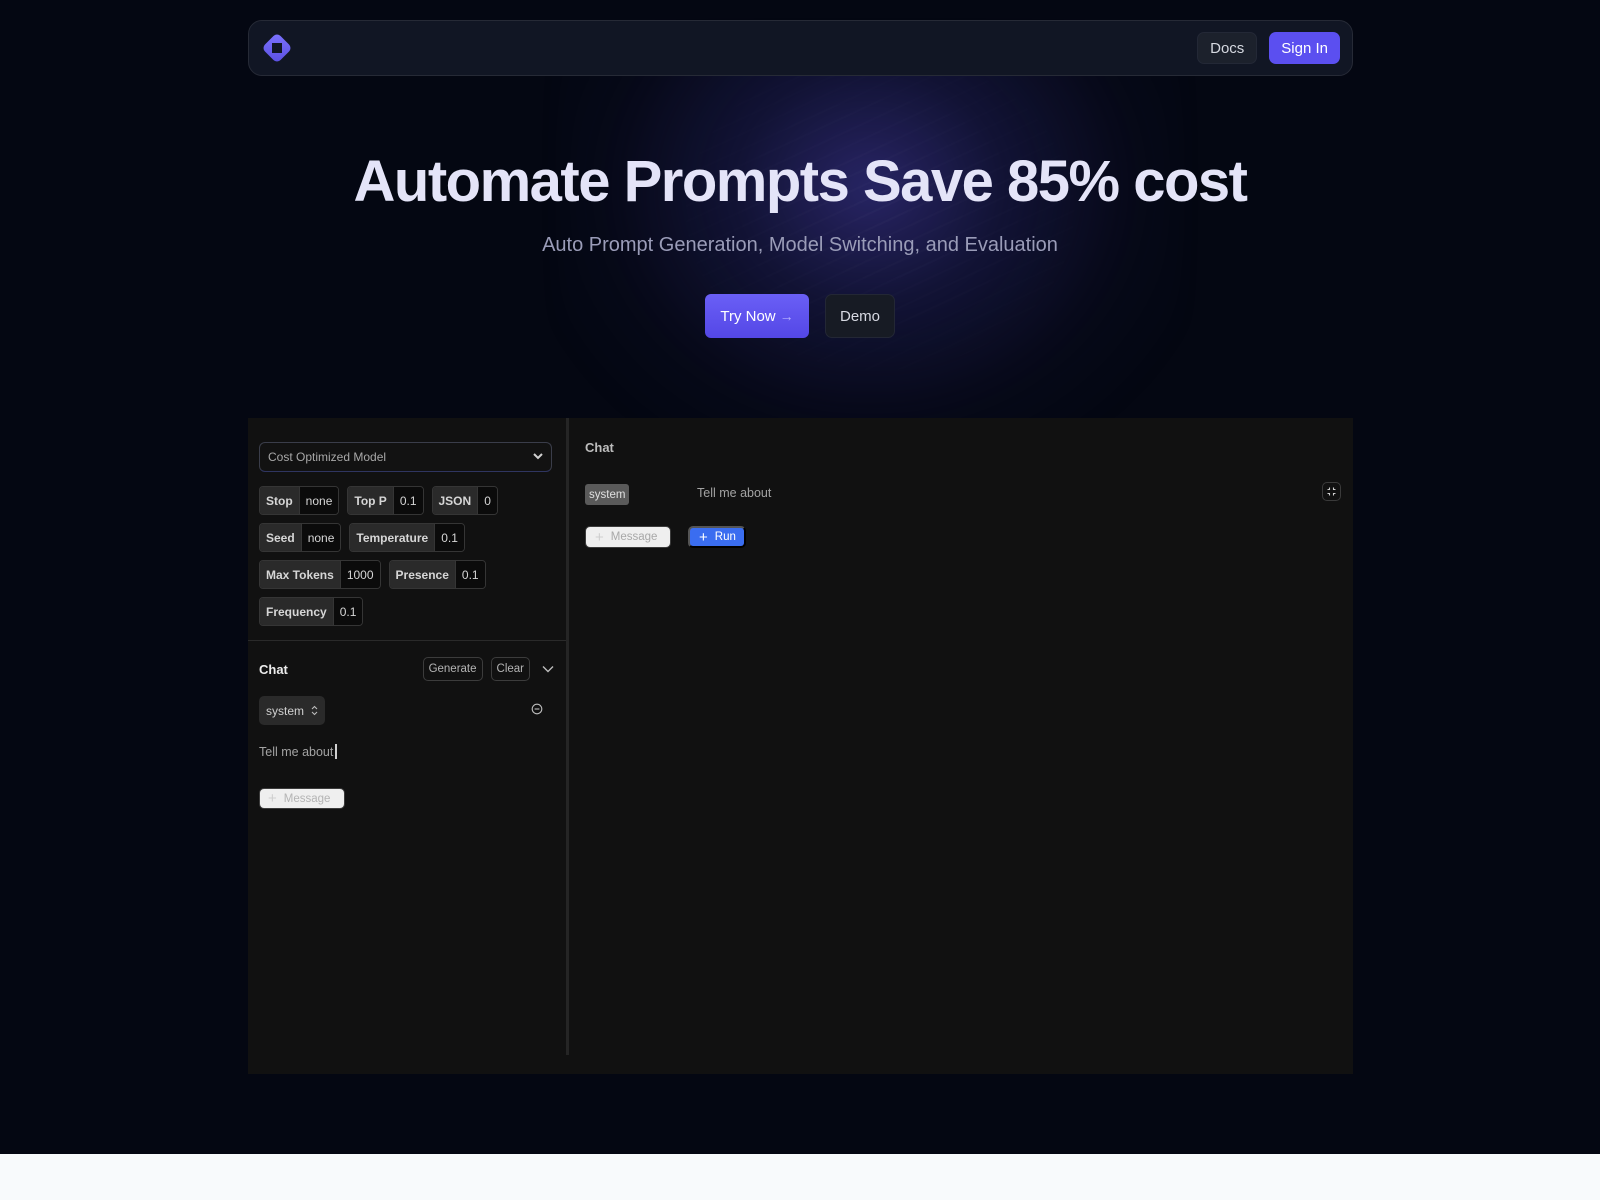 This screenshot has width=1600, height=1200. I want to click on param-label: JSON, so click(455, 500).